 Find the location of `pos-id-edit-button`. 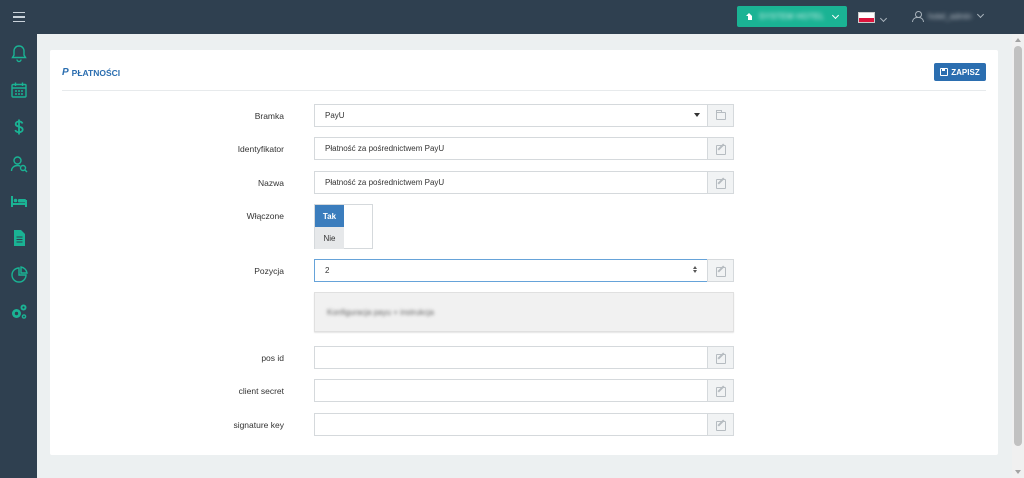

pos-id-edit-button is located at coordinates (720, 357).